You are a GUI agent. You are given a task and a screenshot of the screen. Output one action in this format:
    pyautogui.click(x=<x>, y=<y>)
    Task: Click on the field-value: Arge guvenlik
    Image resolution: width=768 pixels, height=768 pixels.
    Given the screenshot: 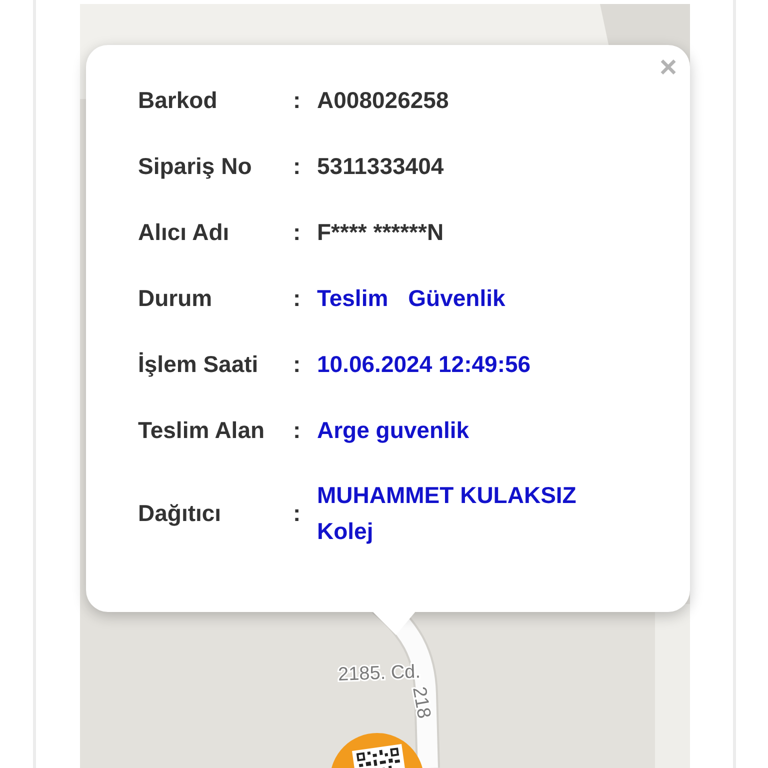 What is the action you would take?
    pyautogui.click(x=393, y=430)
    